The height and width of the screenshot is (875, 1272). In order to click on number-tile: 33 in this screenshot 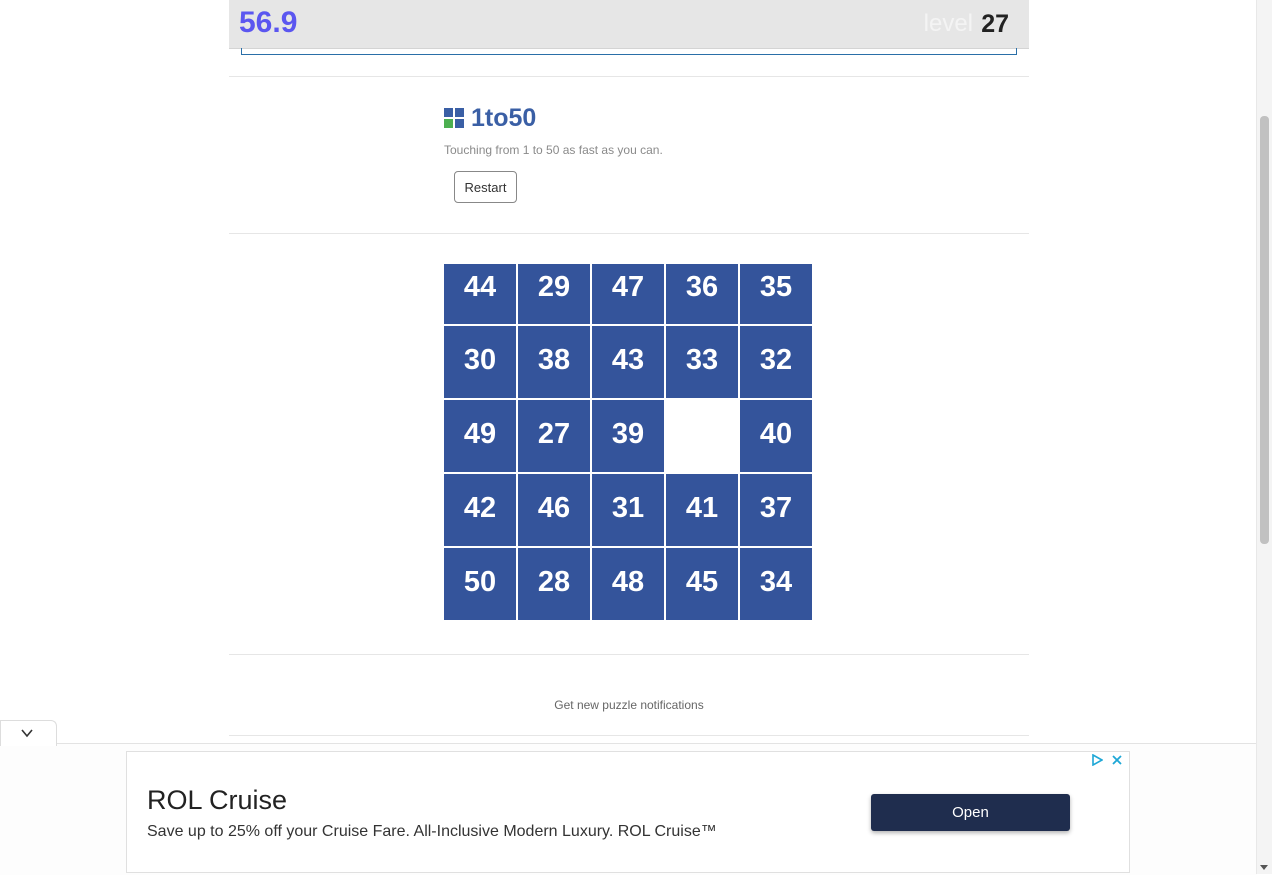, I will do `click(702, 362)`.